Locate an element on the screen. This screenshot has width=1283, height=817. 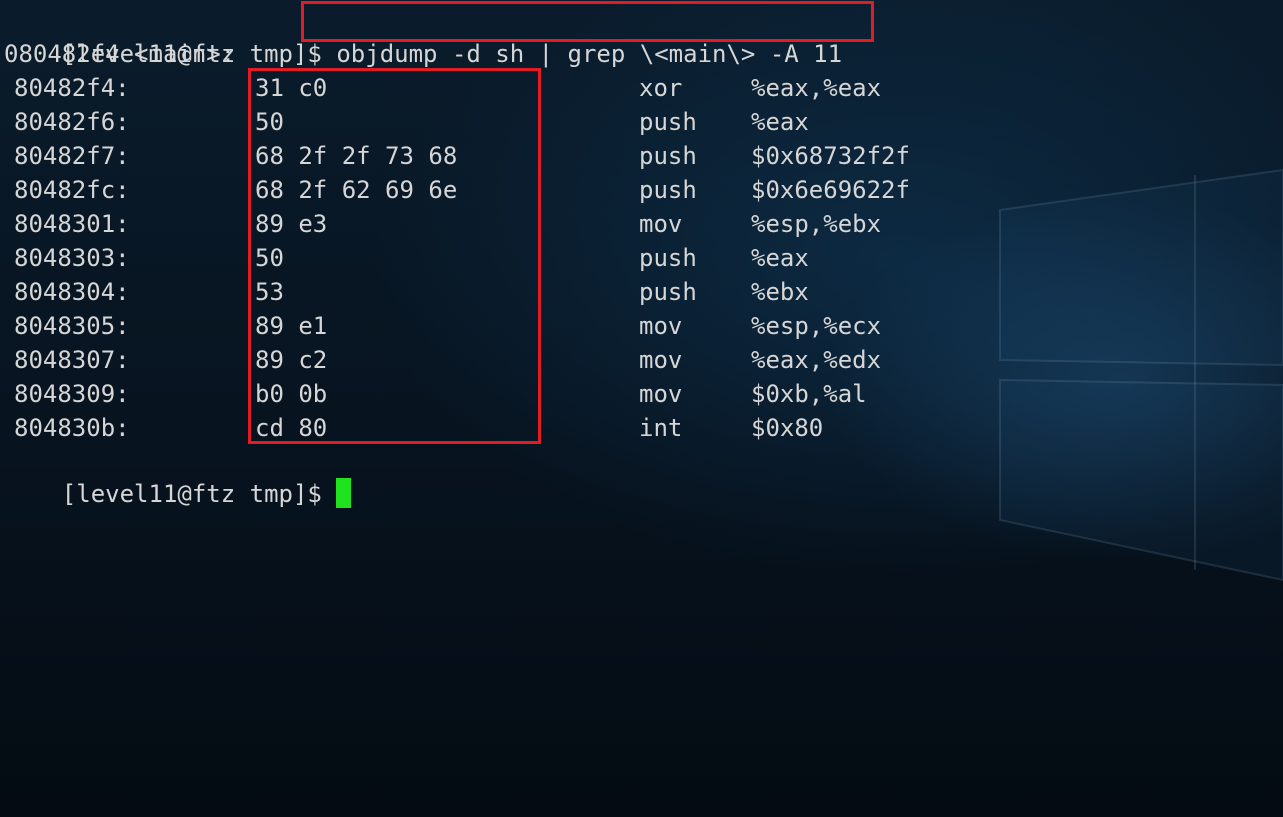
disassembly-row: 8048304: 53 push %ebx is located at coordinates (641, 292).